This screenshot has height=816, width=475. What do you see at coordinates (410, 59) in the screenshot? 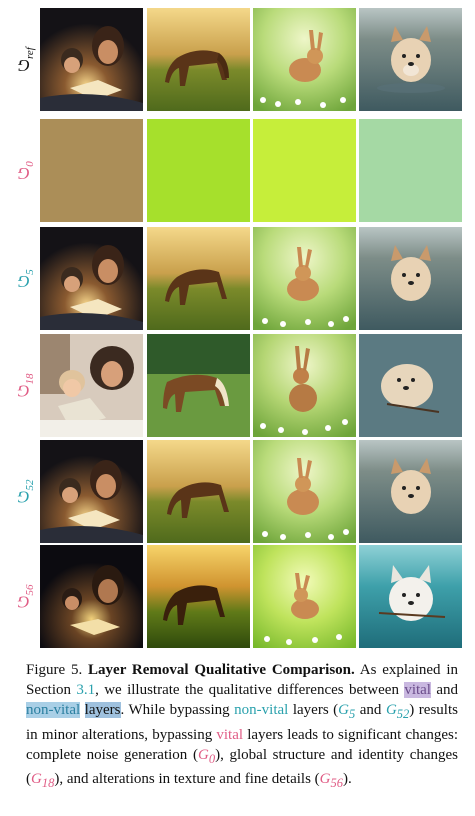
I see `image-dog-ref` at bounding box center [410, 59].